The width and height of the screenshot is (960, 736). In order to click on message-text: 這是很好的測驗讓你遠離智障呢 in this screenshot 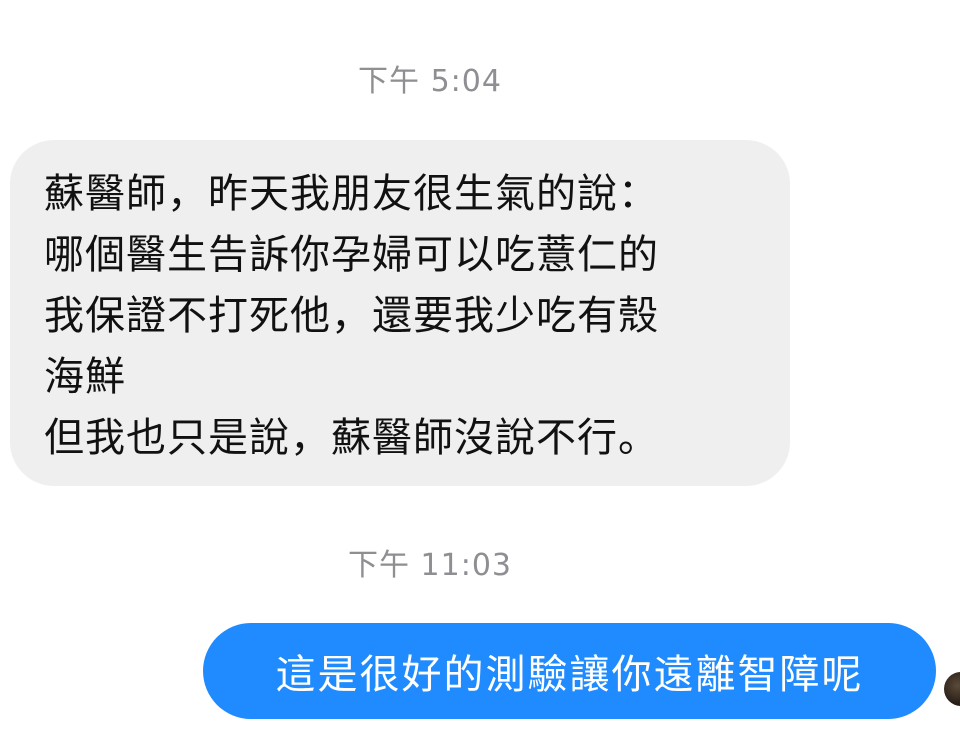, I will do `click(569, 675)`.